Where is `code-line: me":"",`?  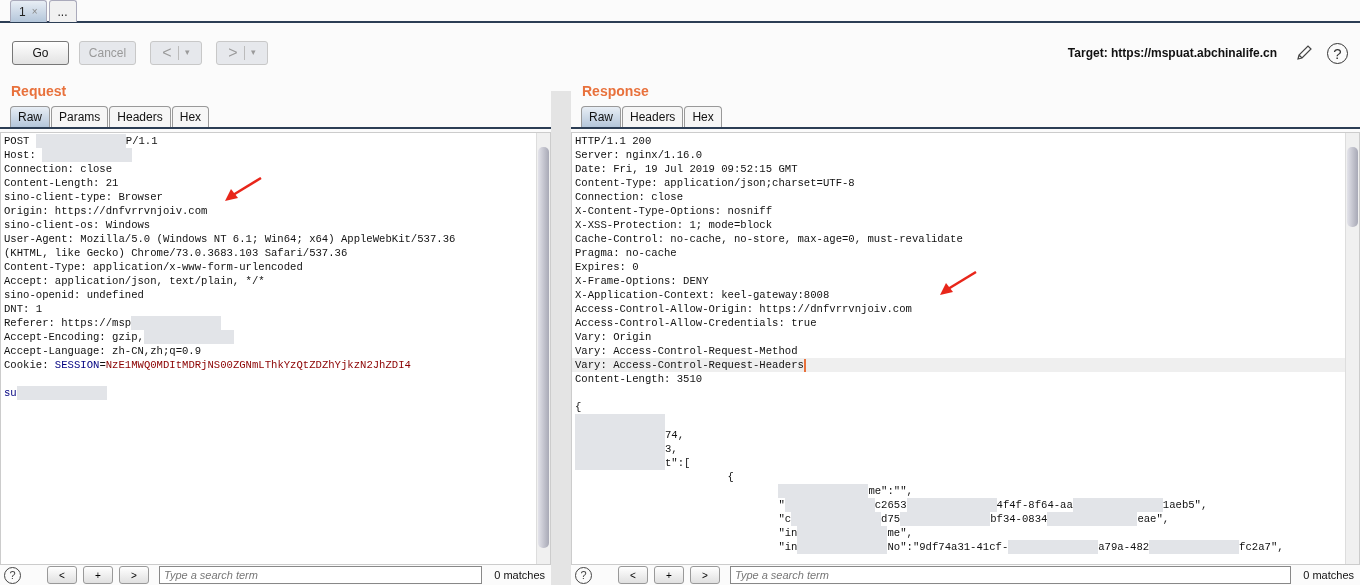
code-line: me":"", is located at coordinates (742, 491).